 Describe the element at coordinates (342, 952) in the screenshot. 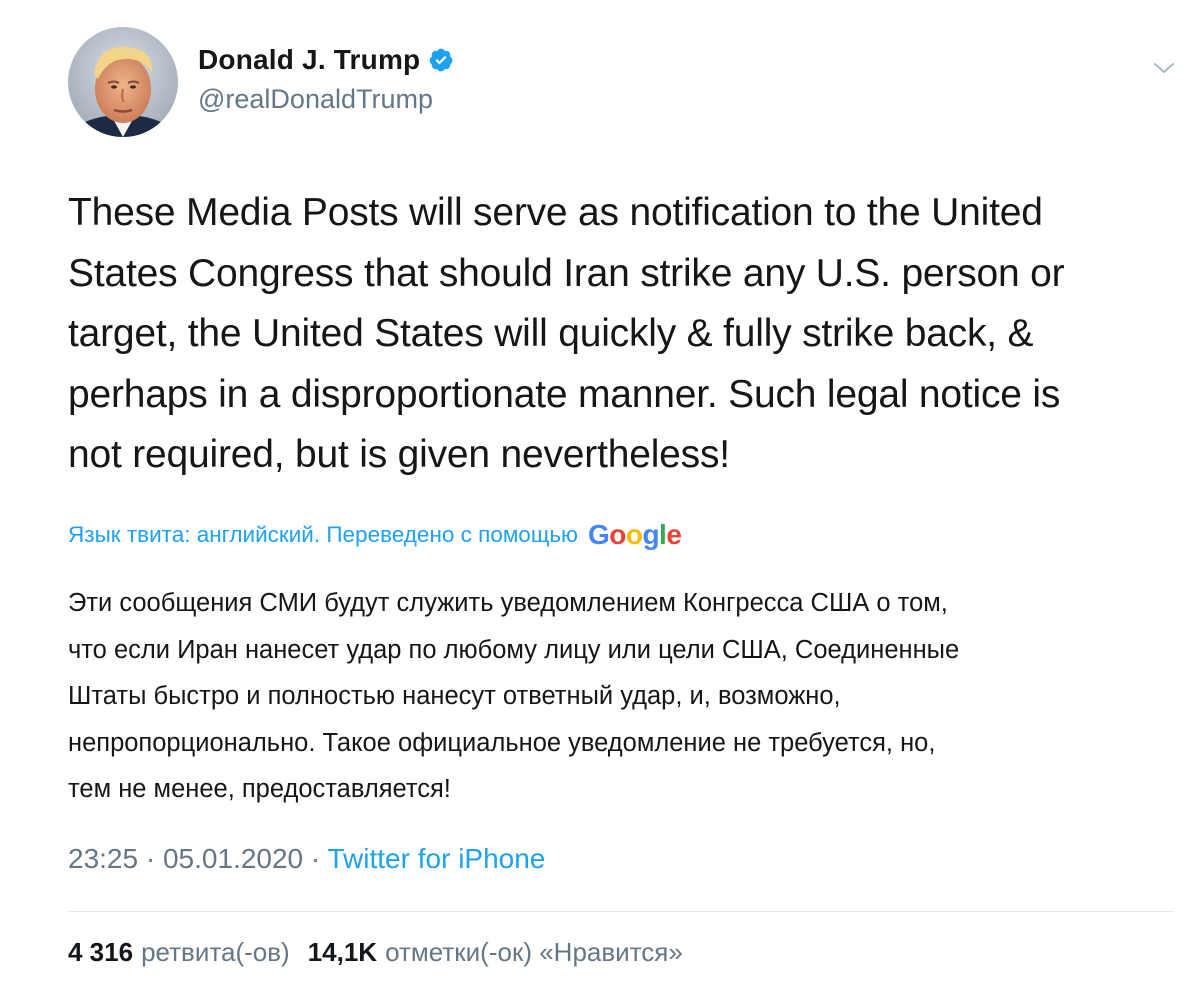

I see `likes-count: 14,1K` at that location.